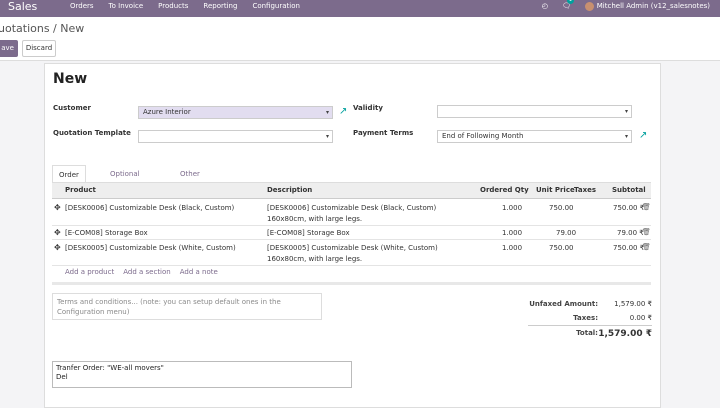  Describe the element at coordinates (585, 318) in the screenshot. I see `taxes-label: Taxes:` at that location.